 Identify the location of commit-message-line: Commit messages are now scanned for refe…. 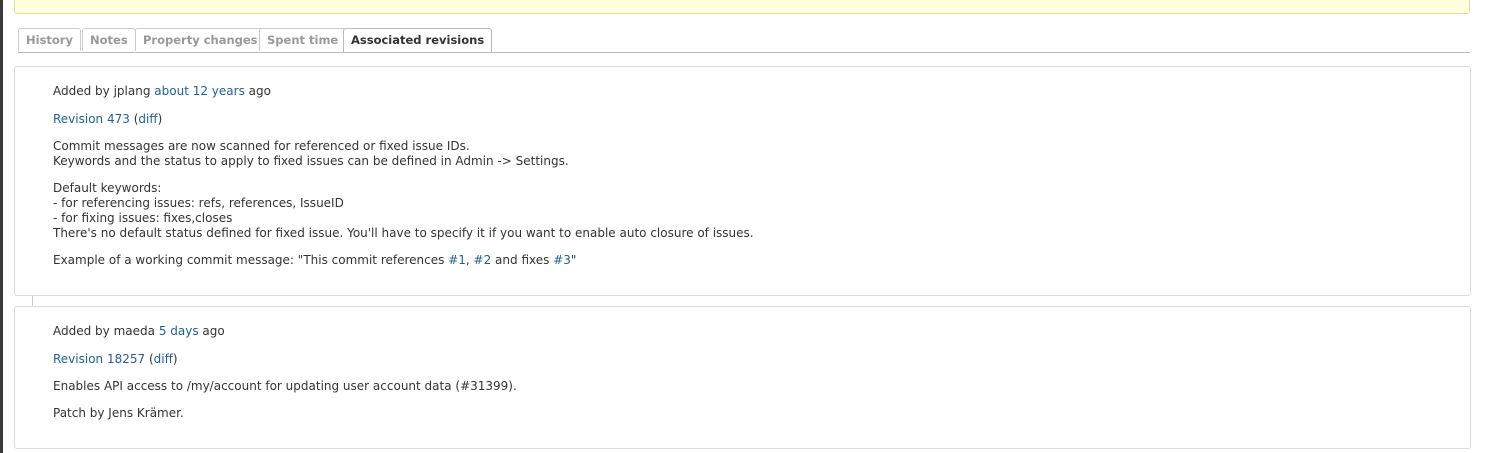
(261, 146).